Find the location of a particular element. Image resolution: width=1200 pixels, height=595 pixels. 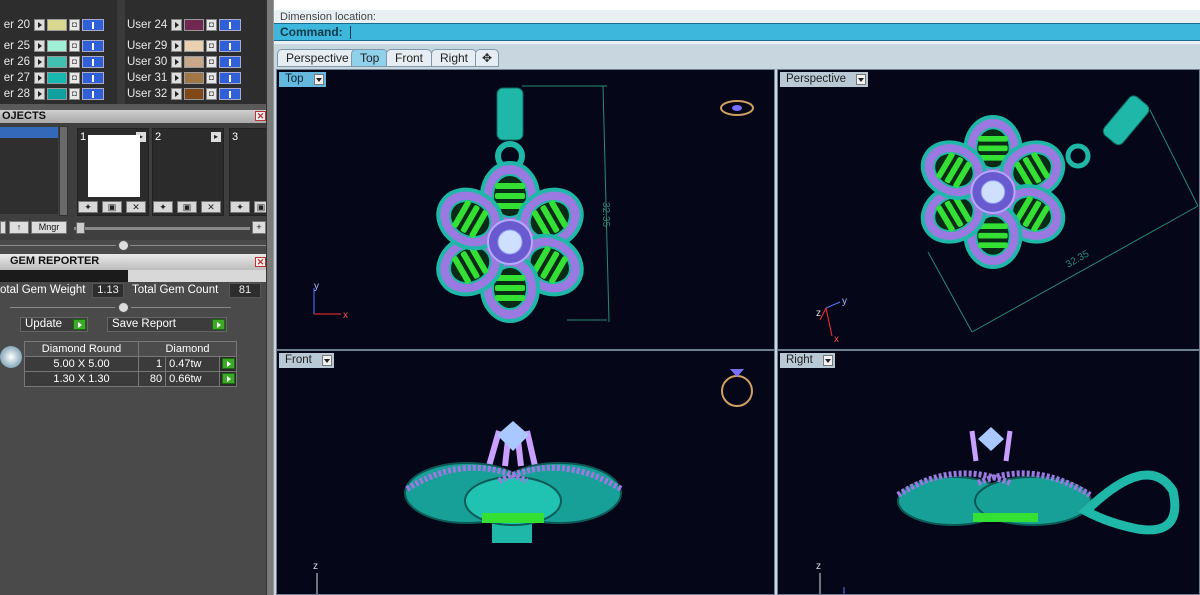

layer-row: er 27 ◘ is located at coordinates (52, 77).